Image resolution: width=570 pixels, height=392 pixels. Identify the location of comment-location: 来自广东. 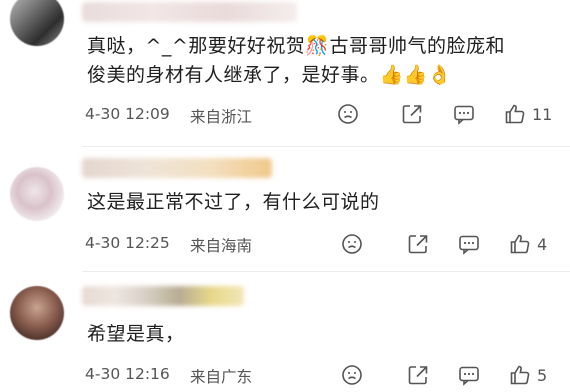
(221, 377).